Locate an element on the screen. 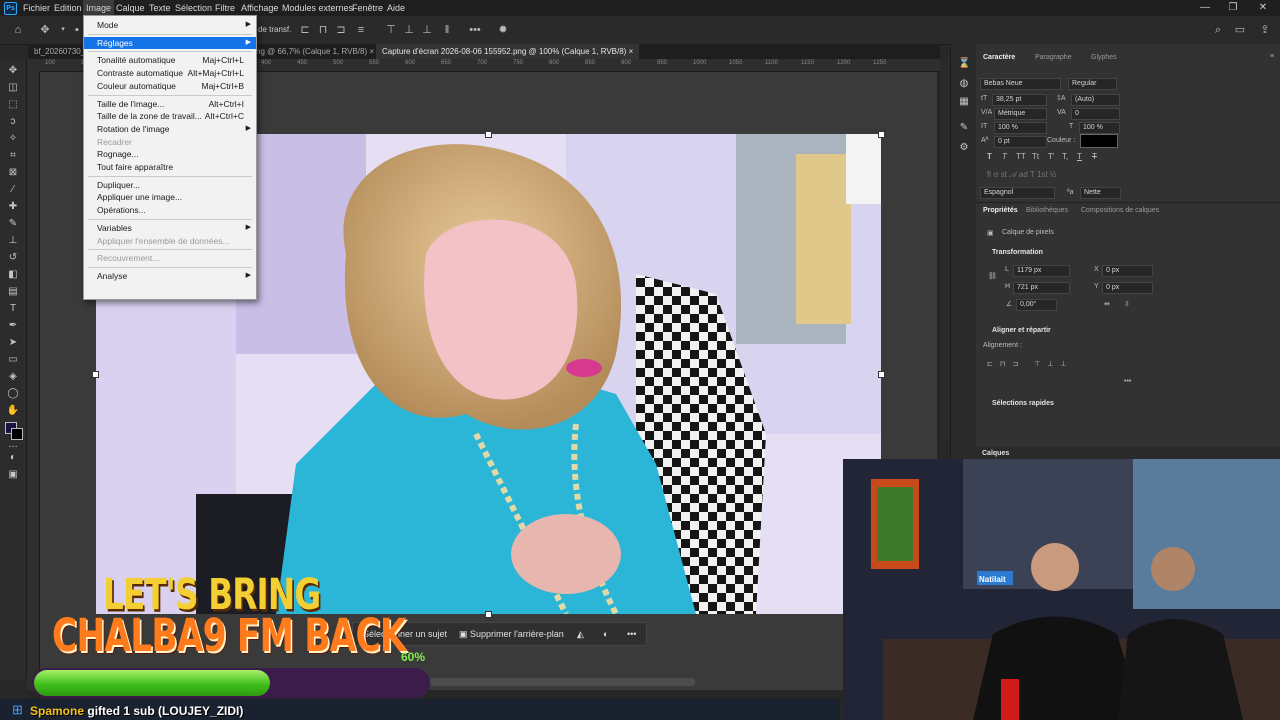 Image resolution: width=1280 pixels, height=720 pixels. kerning-field: Métrique is located at coordinates (1020, 114).